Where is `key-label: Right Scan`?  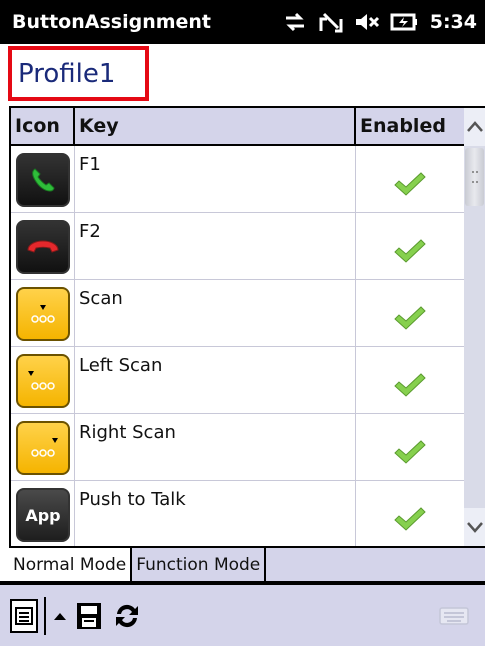 key-label: Right Scan is located at coordinates (215, 447).